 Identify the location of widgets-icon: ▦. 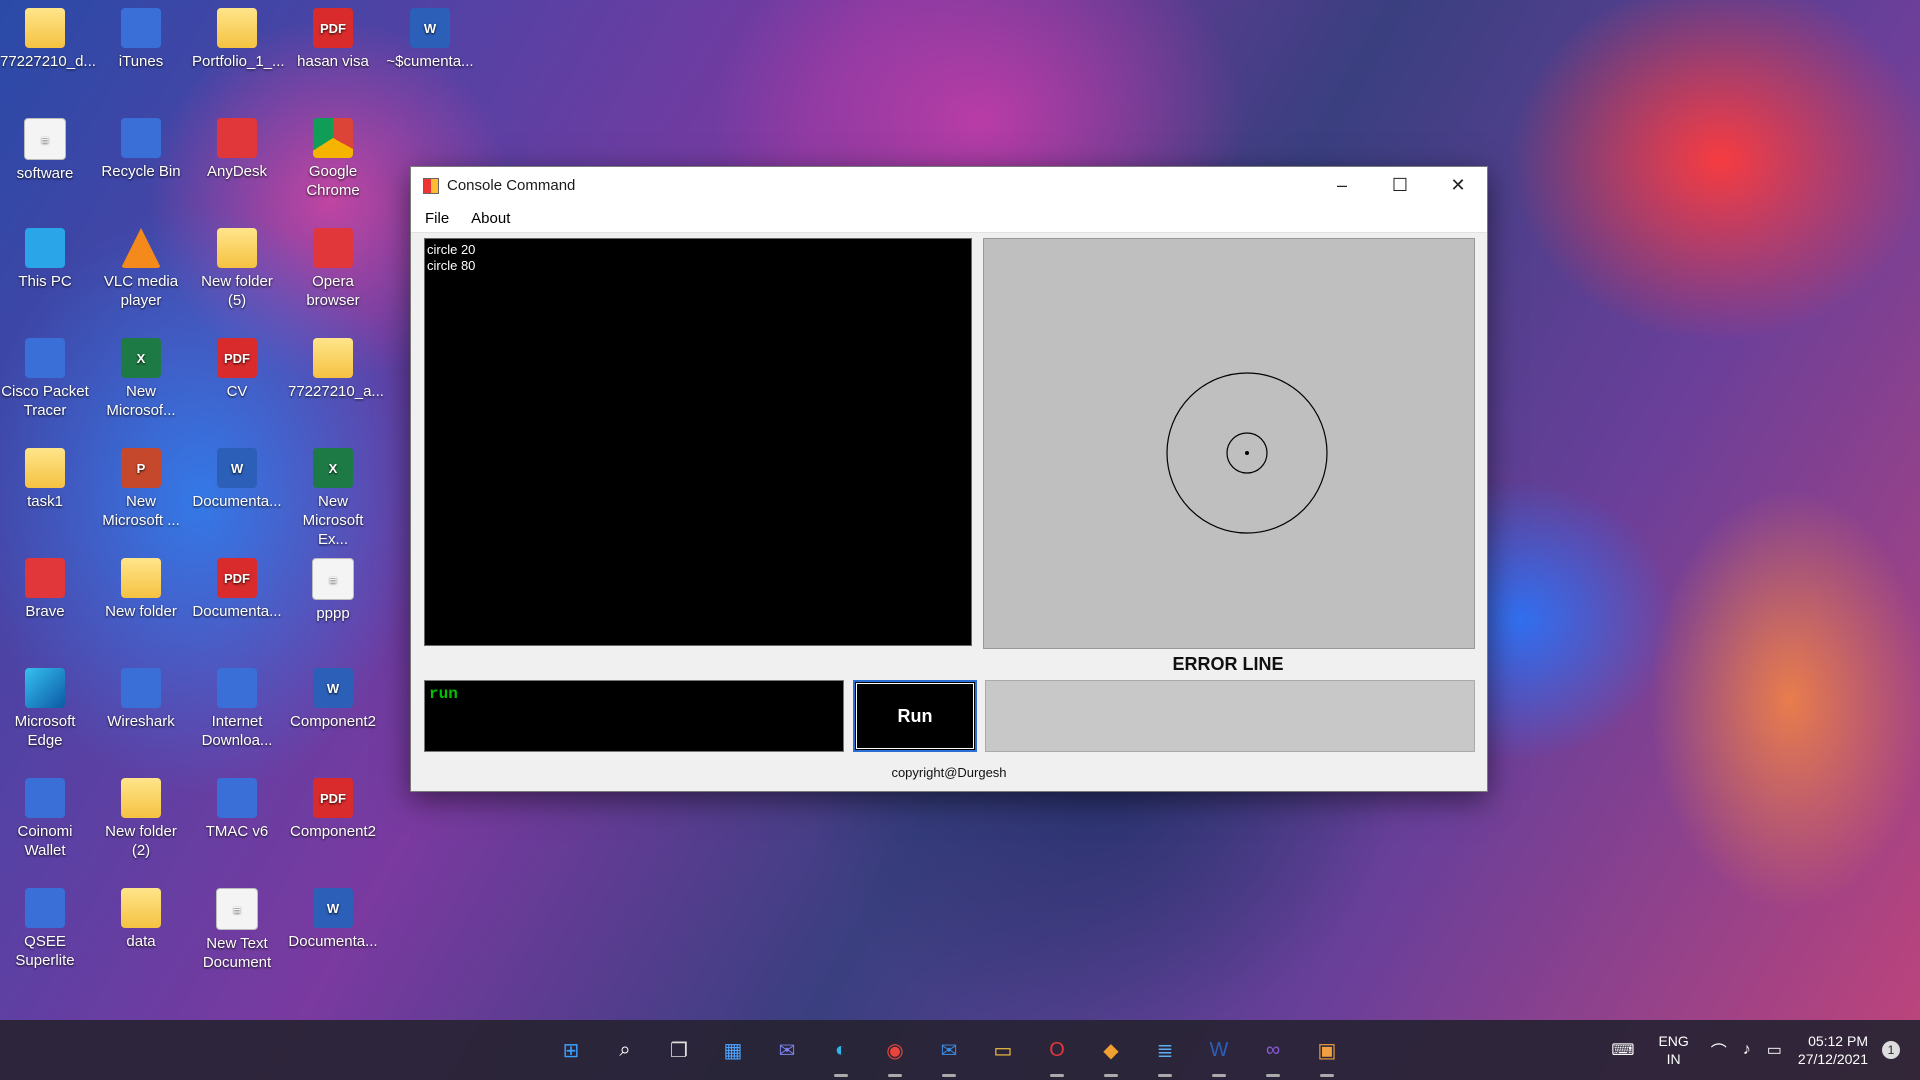
(733, 1050).